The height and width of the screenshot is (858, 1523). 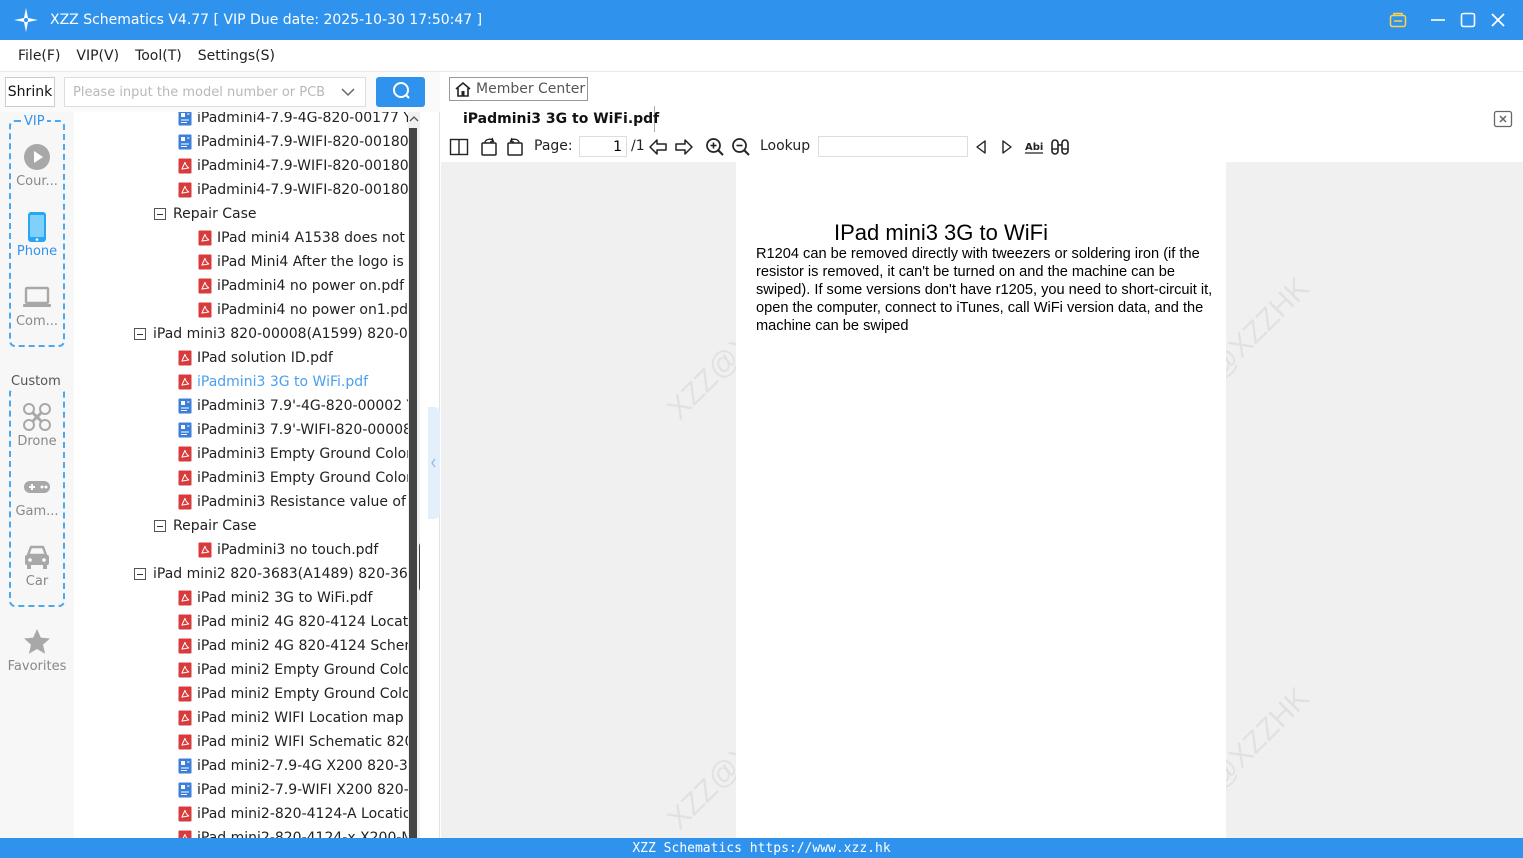 I want to click on tree-file: iPadmini4-7.9-4G-820-00177 YiDiao, so click(x=299, y=121).